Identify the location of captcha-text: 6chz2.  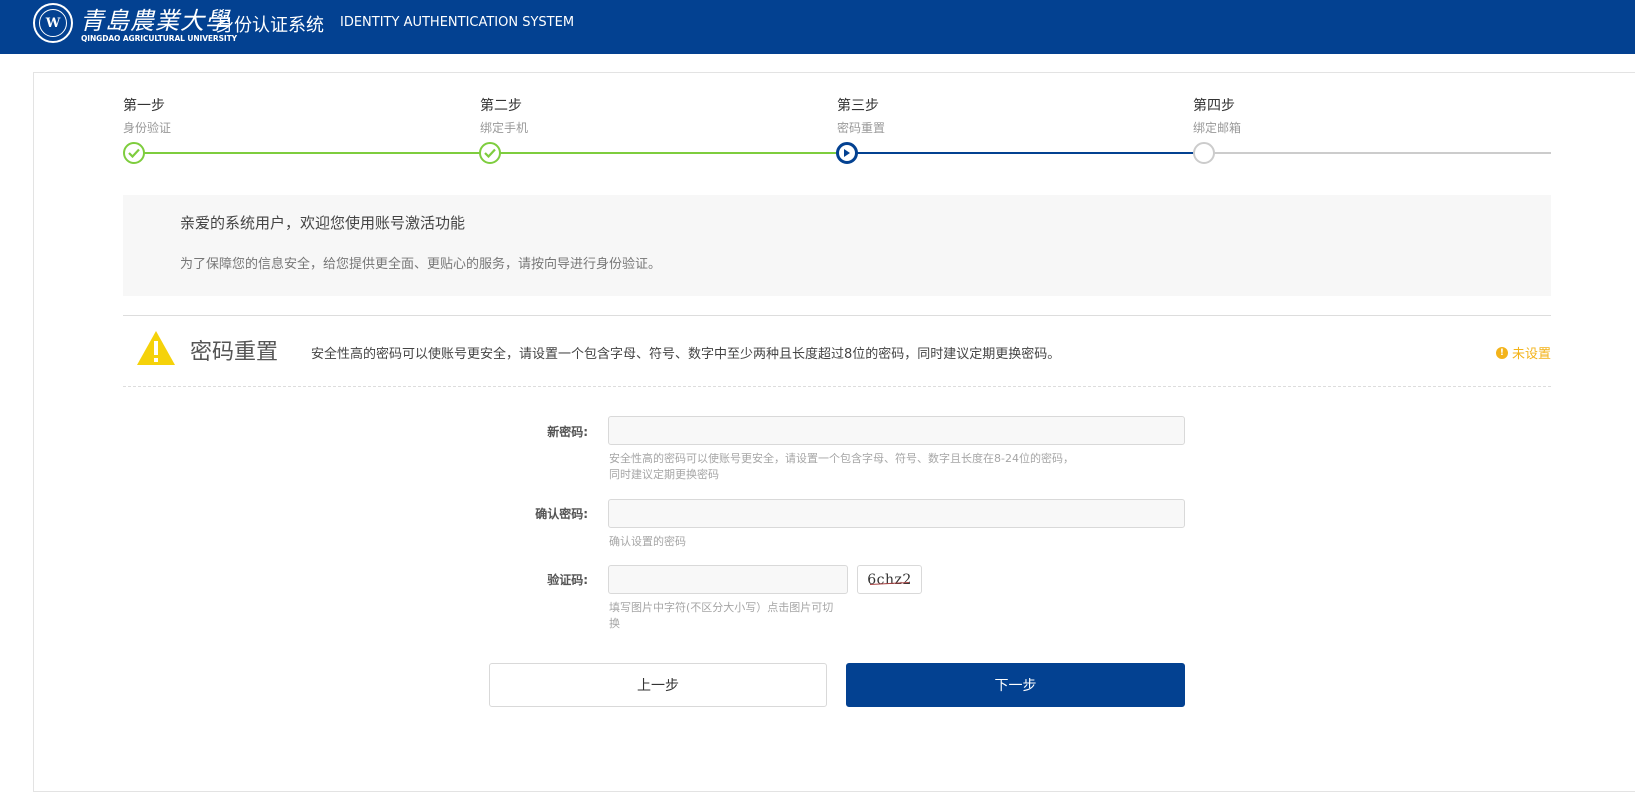
(889, 579).